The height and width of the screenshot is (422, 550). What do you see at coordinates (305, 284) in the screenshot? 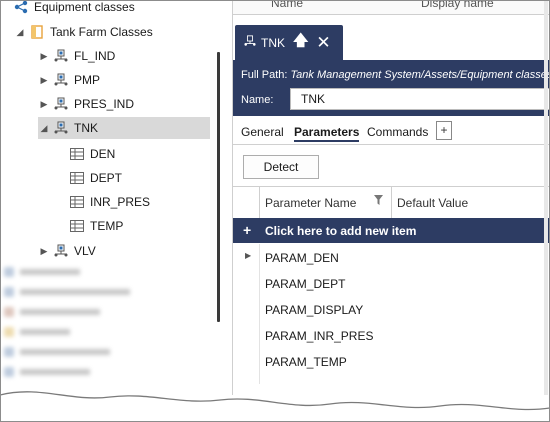
I see `parameter-name-cell: PARAM_DEPT` at bounding box center [305, 284].